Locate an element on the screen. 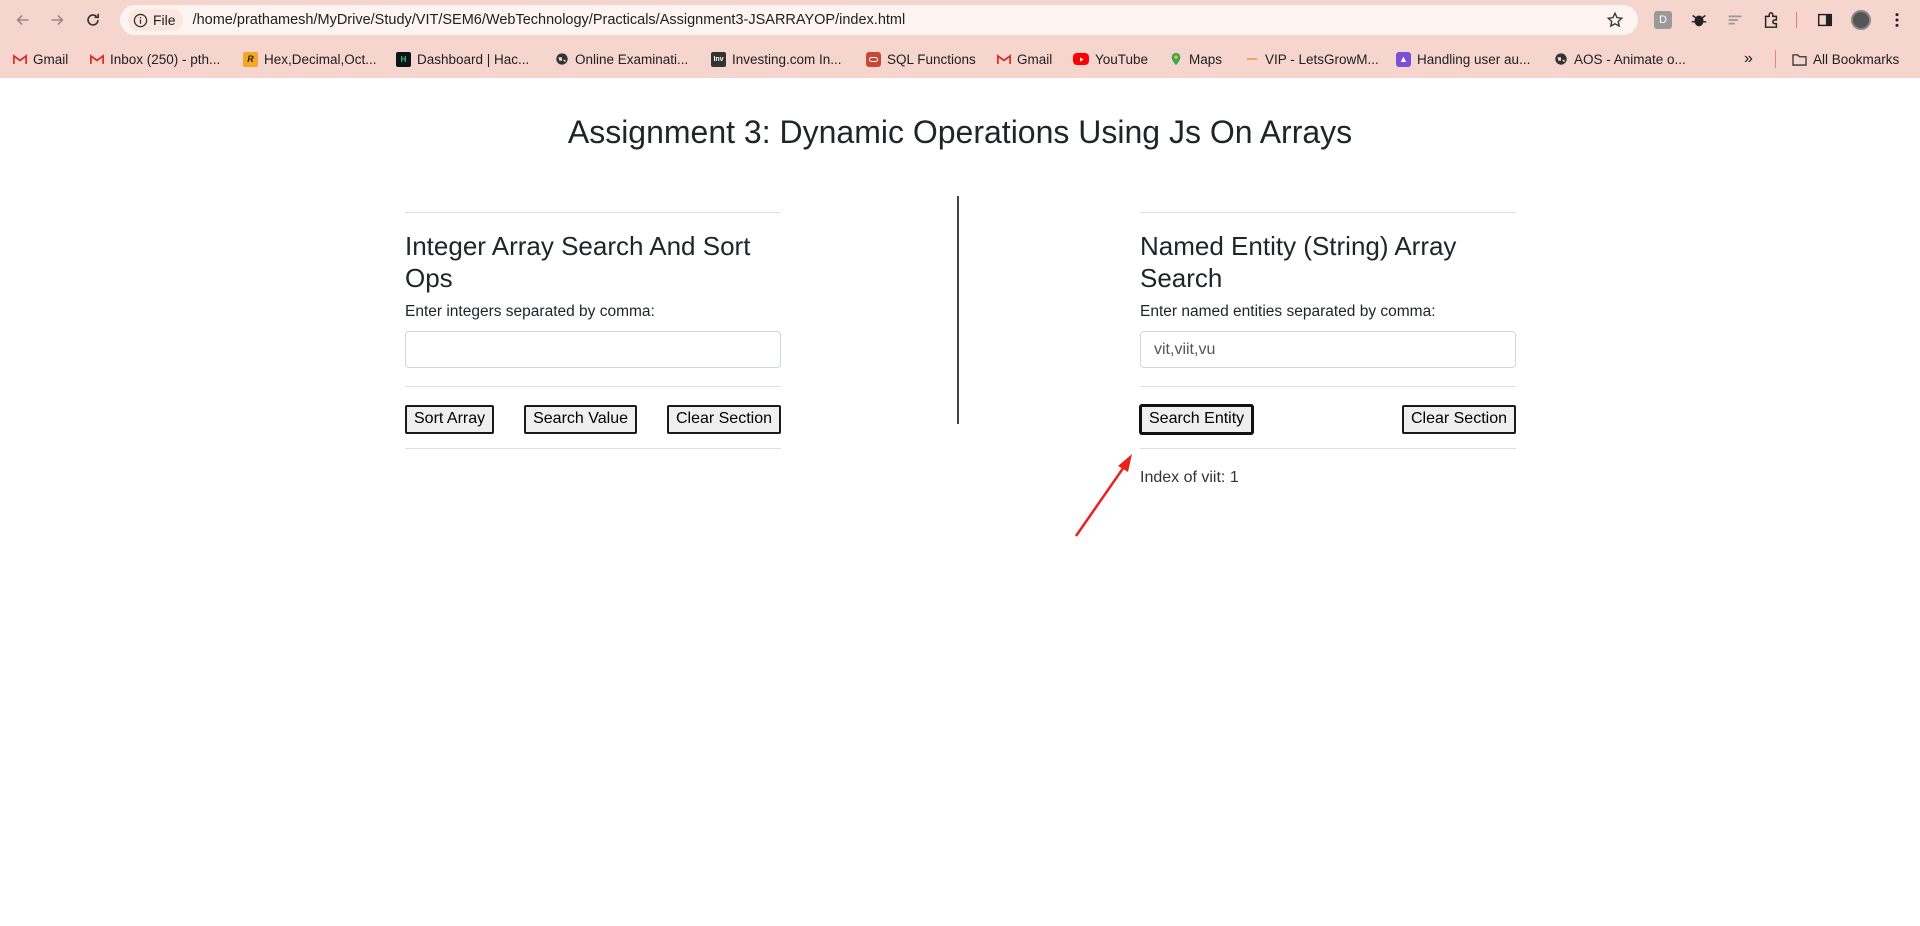 This screenshot has height=926, width=1920. search-entity-button: Search Entity is located at coordinates (1197, 419).